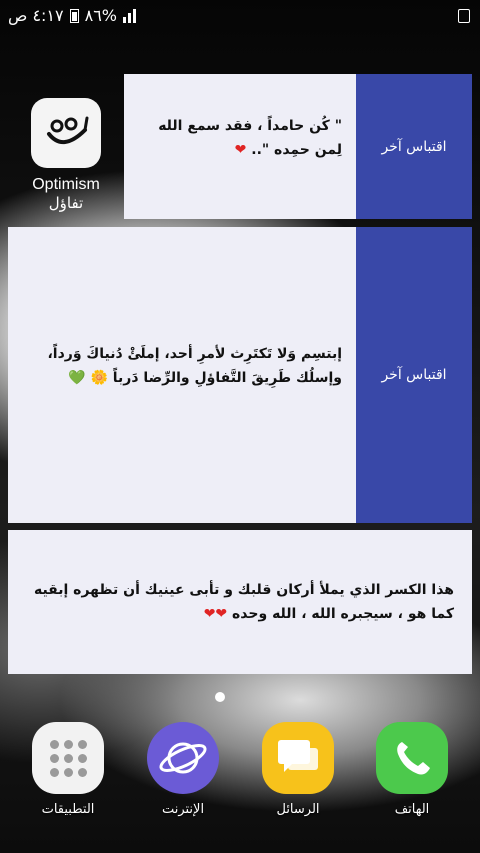  I want to click on dock-label-phone: الهاتف, so click(412, 809).